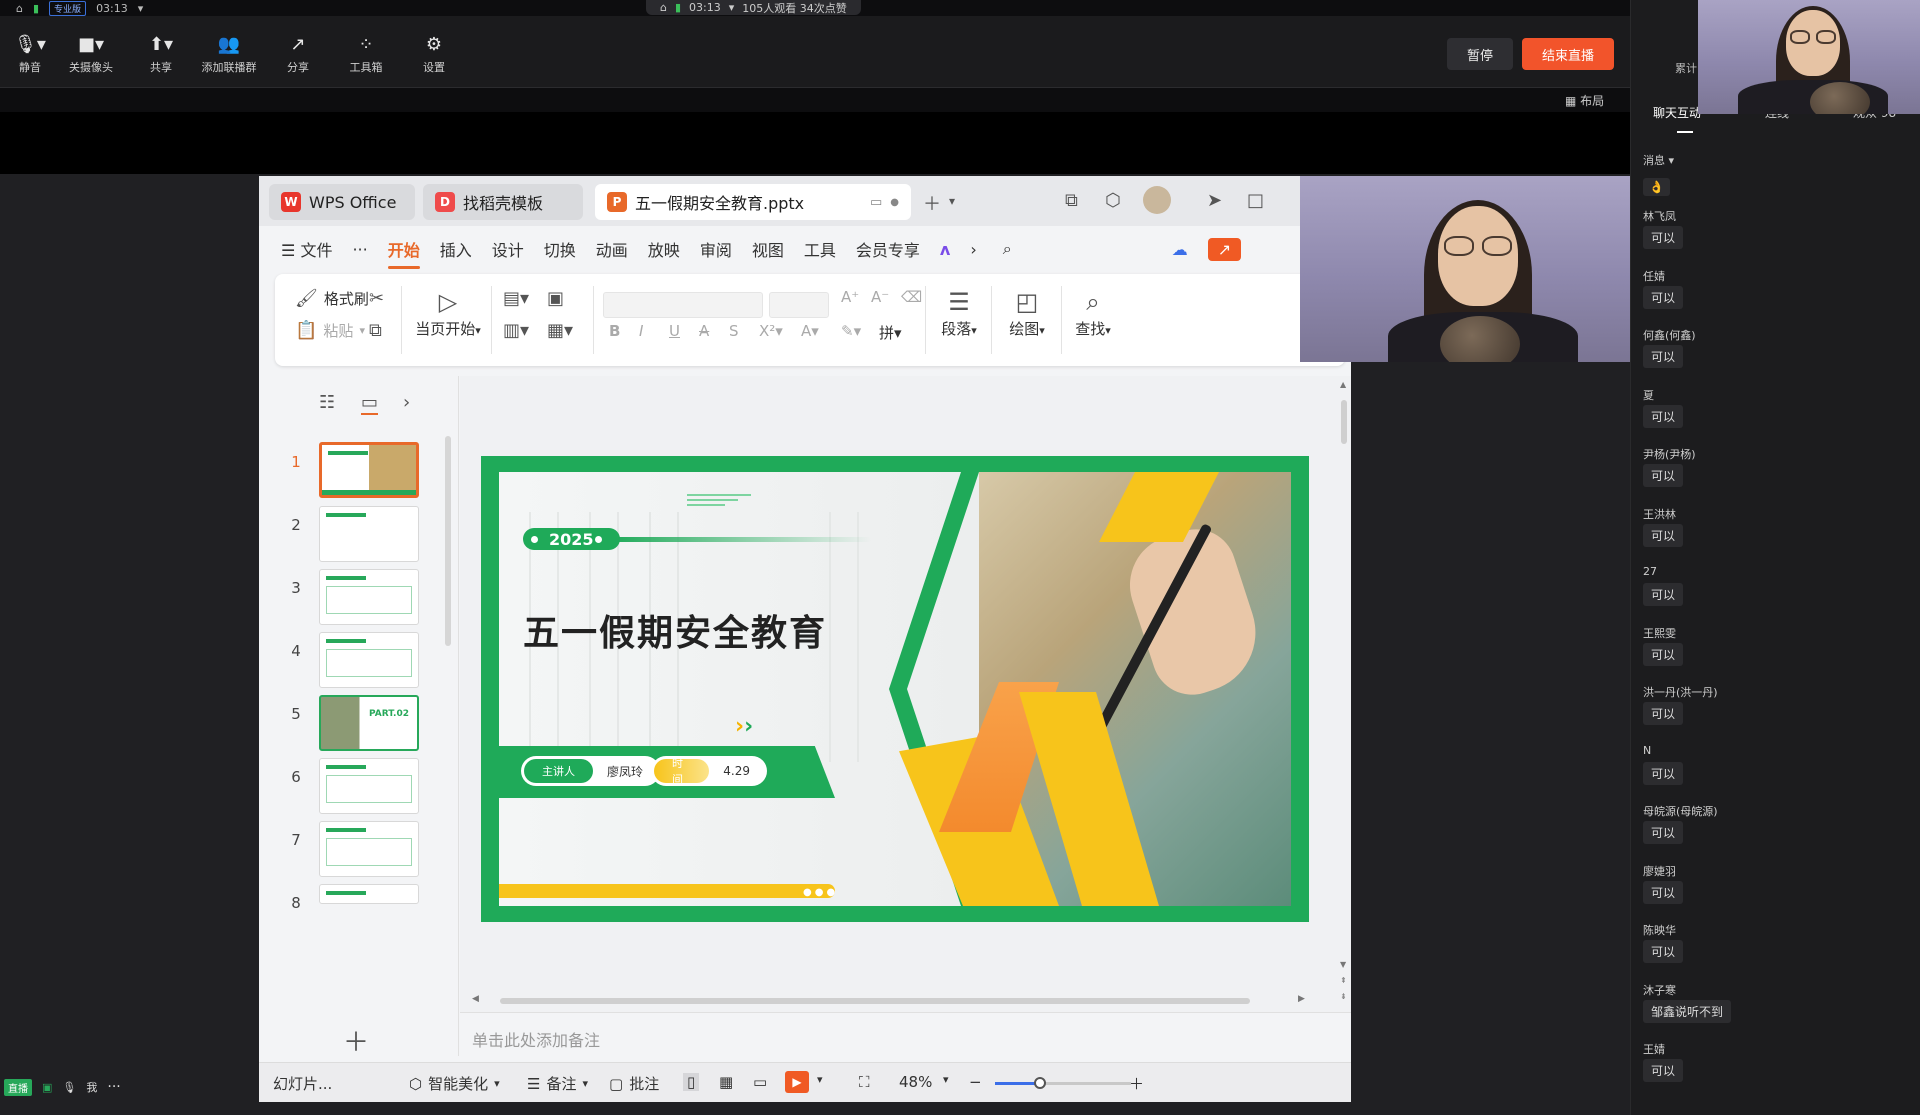 This screenshot has height=1115, width=1920. What do you see at coordinates (475, 999) in the screenshot?
I see `chevron-left-icon: ◀` at bounding box center [475, 999].